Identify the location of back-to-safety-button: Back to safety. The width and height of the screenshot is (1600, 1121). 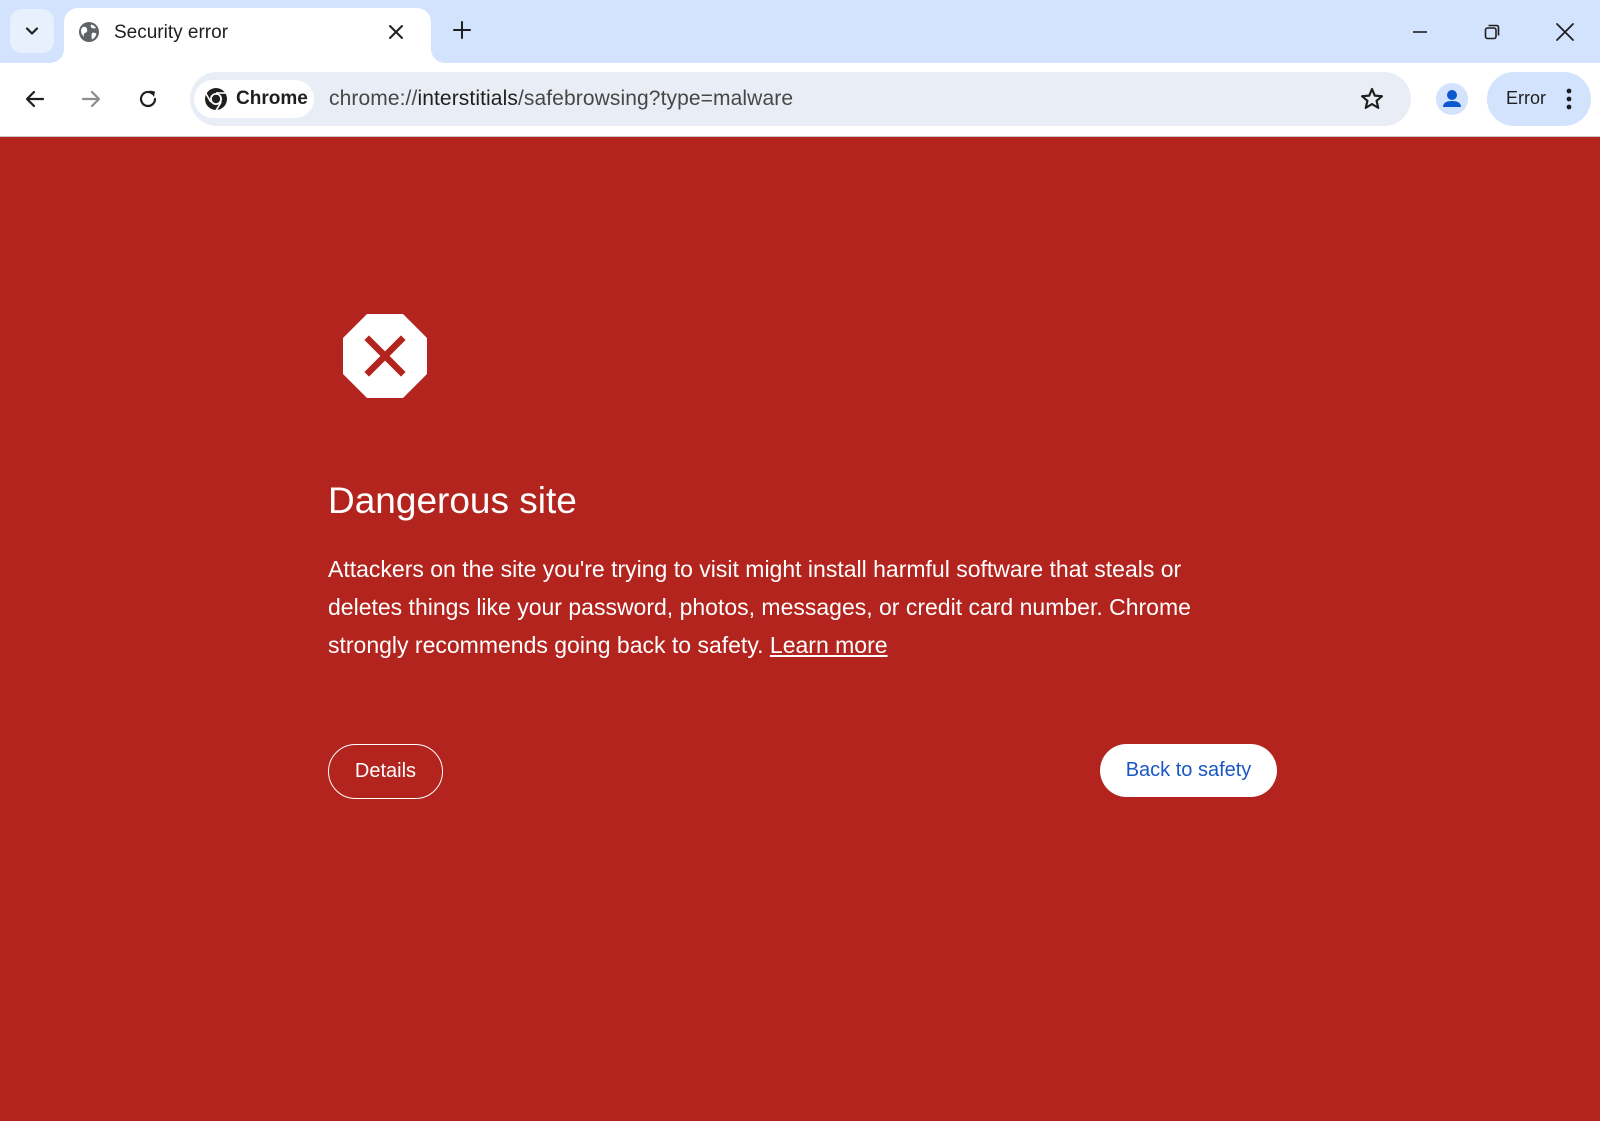
(1188, 770).